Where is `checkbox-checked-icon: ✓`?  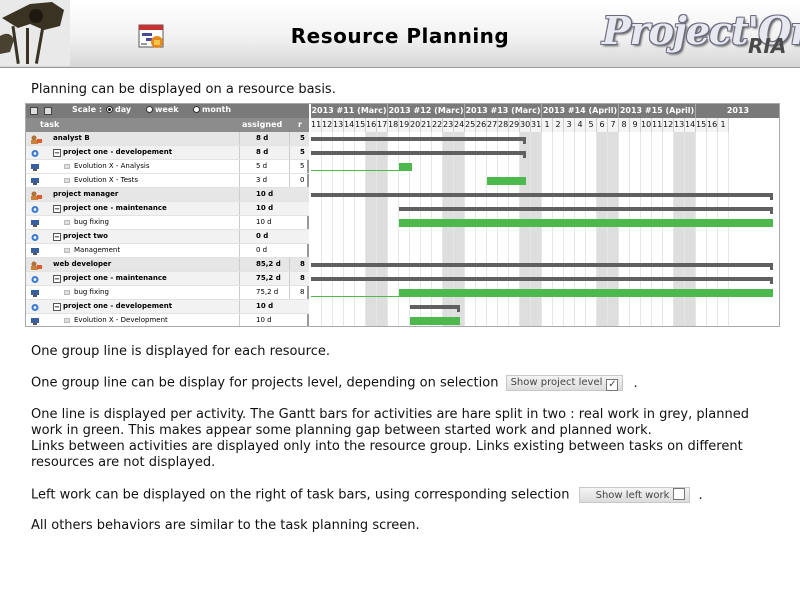 checkbox-checked-icon: ✓ is located at coordinates (612, 385).